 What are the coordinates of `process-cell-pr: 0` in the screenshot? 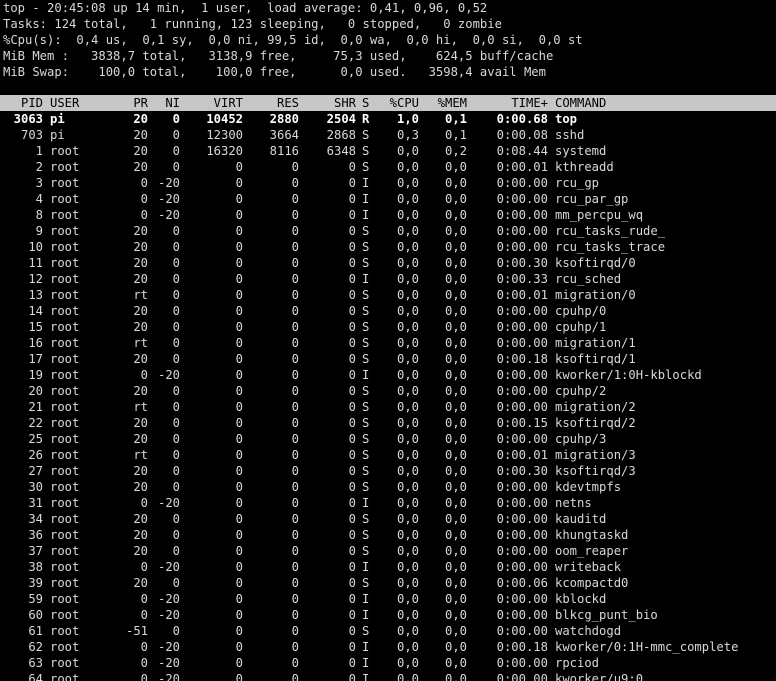 It's located at (144, 663).